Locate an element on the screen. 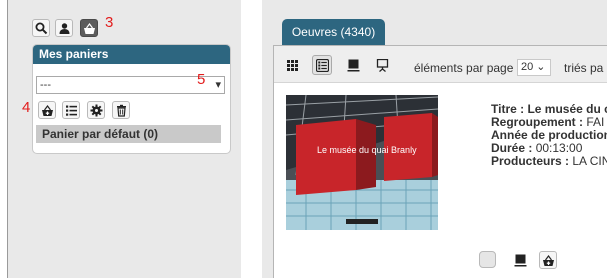 The image size is (607, 278). thumbnail-image is located at coordinates (362, 162).